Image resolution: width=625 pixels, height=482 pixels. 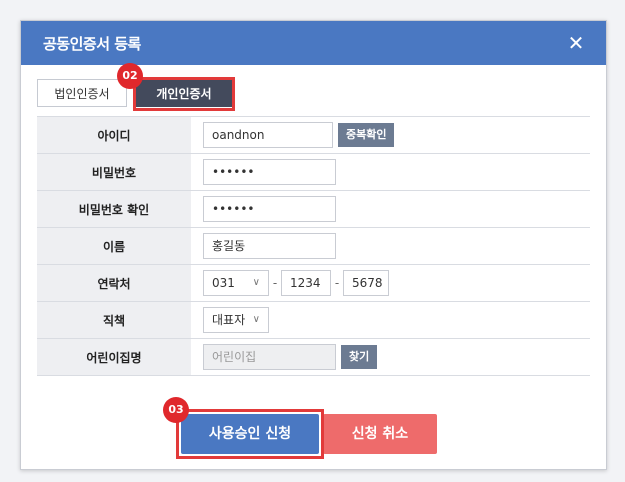 I want to click on dialog-title: 공동인증서 등록, so click(x=92, y=44).